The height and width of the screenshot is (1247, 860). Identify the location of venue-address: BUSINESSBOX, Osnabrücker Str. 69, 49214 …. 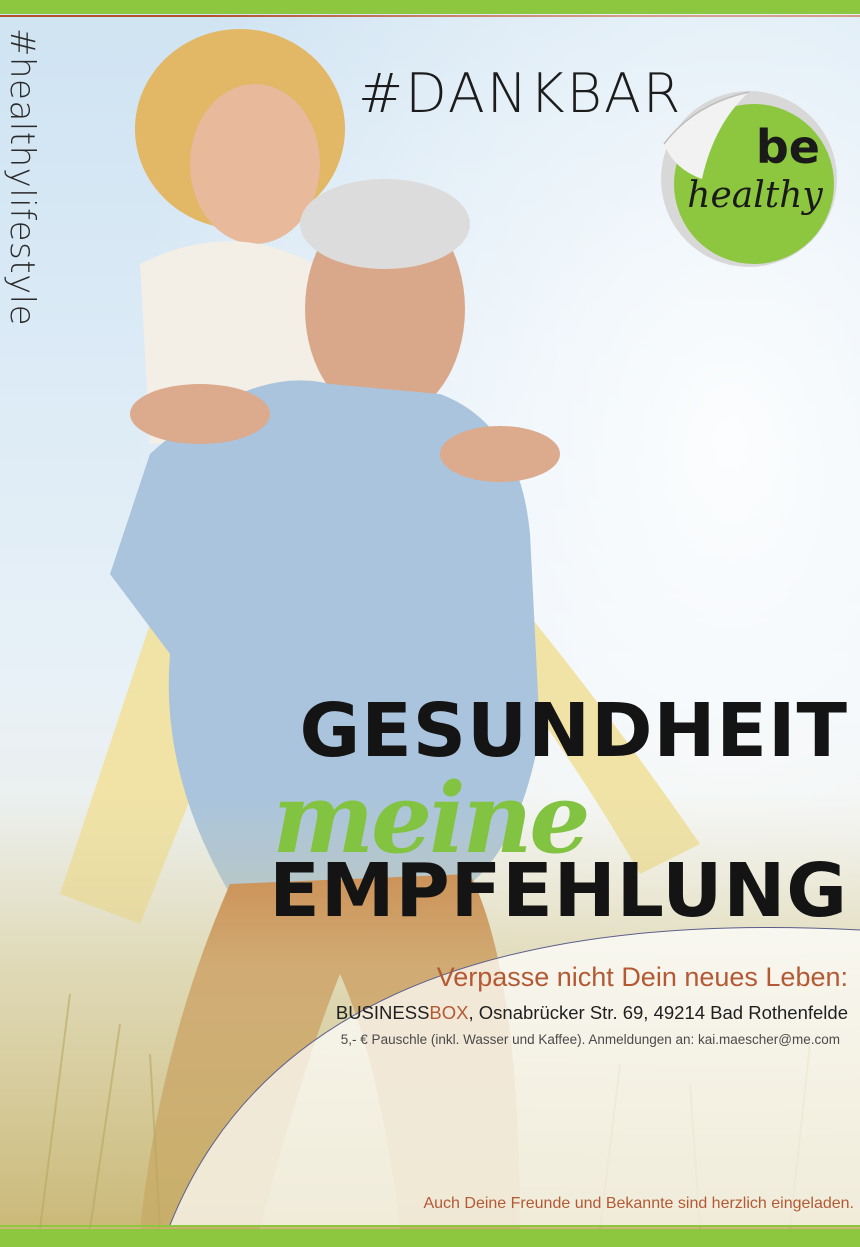
(524, 1013).